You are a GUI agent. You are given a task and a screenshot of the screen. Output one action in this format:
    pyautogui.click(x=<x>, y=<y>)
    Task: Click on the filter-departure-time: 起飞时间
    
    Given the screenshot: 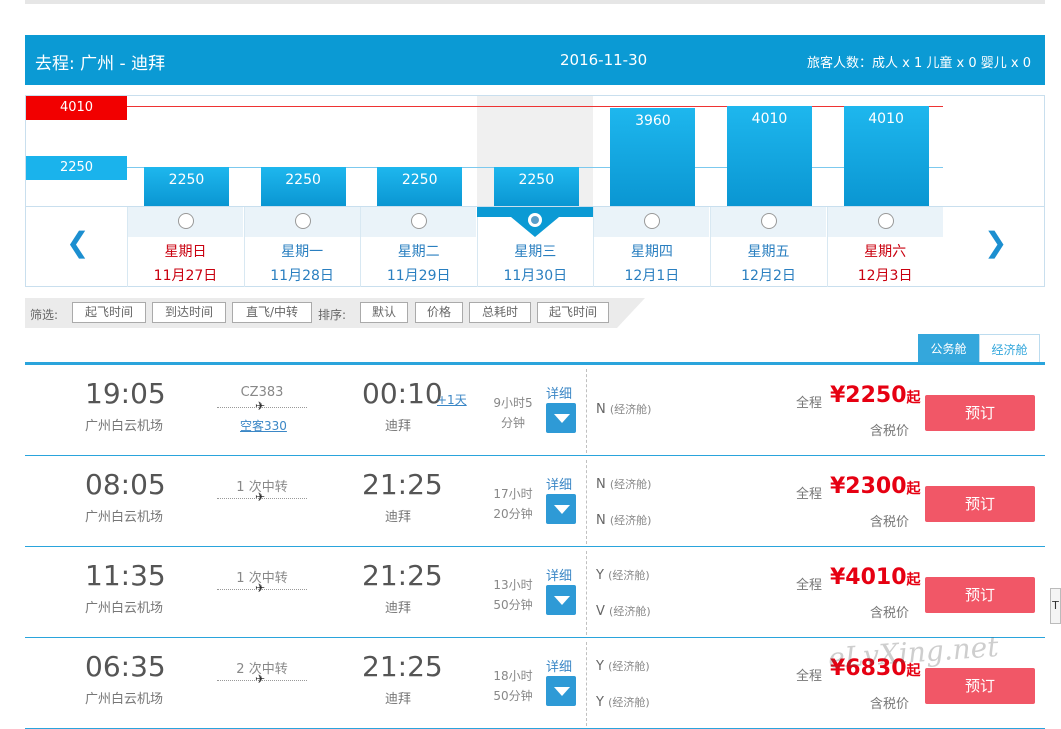 What is the action you would take?
    pyautogui.click(x=109, y=312)
    